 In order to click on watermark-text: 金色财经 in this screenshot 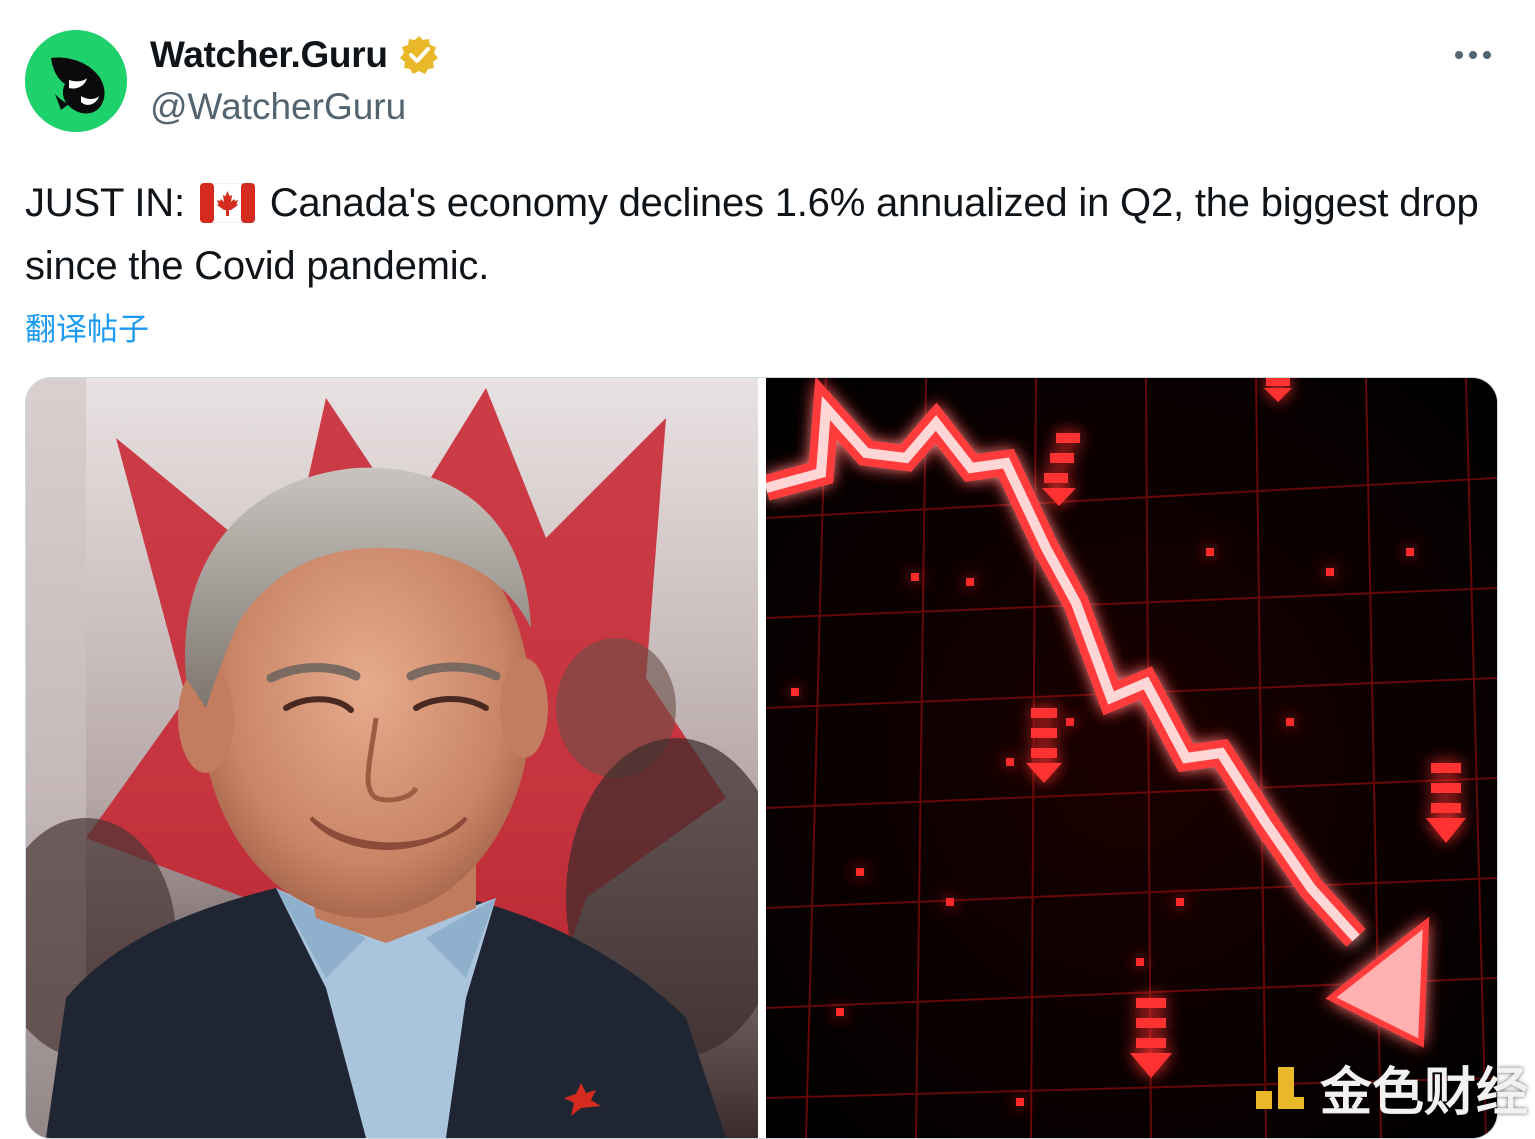, I will do `click(1424, 1093)`.